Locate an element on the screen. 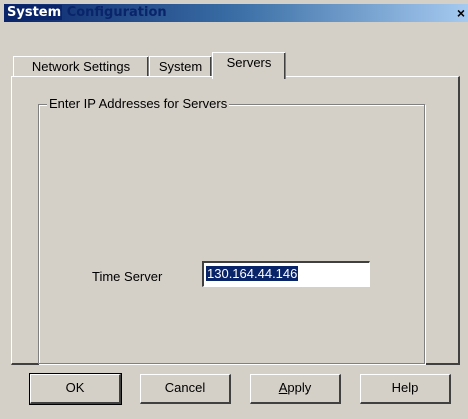 This screenshot has width=468, height=419. groupbox-title: Enter IP Addresses for Servers is located at coordinates (138, 104).